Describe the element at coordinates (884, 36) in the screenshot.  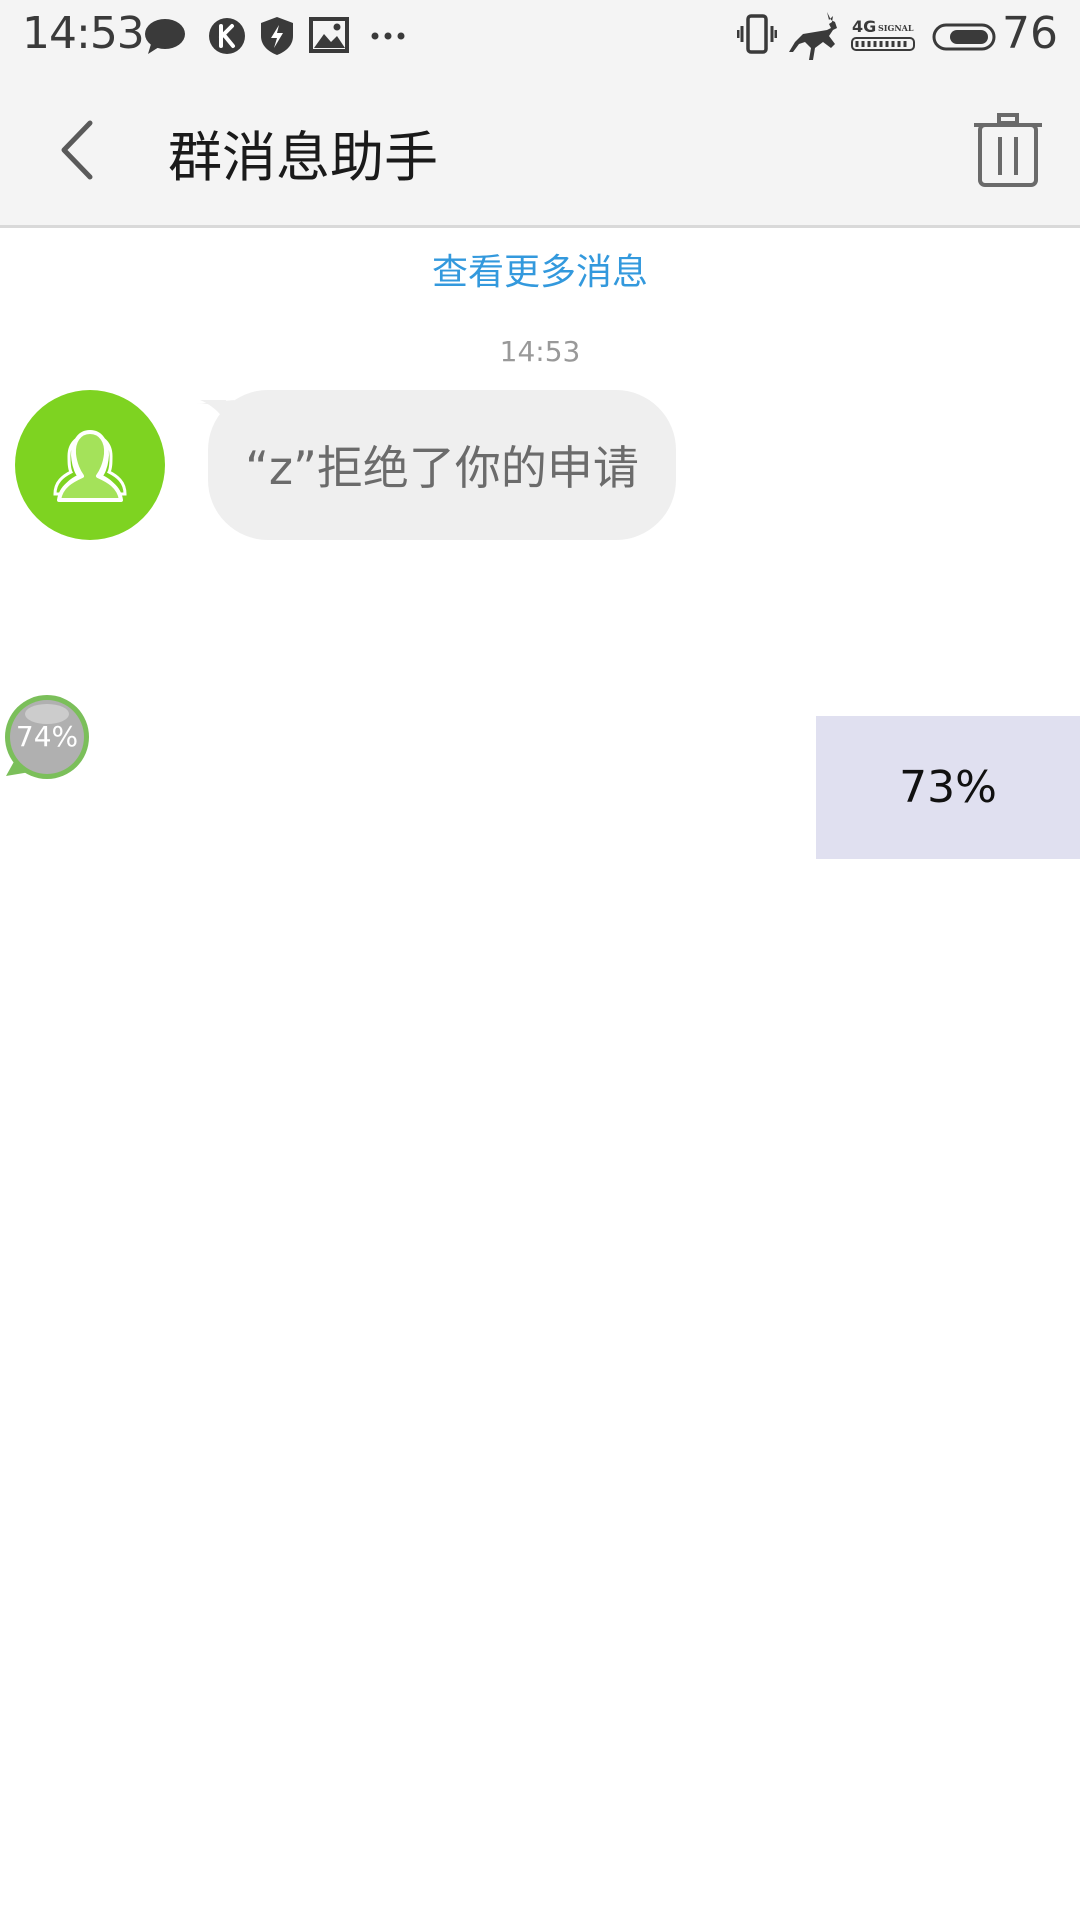
I see `signal-4g-icon: 4G SIGNAL` at that location.